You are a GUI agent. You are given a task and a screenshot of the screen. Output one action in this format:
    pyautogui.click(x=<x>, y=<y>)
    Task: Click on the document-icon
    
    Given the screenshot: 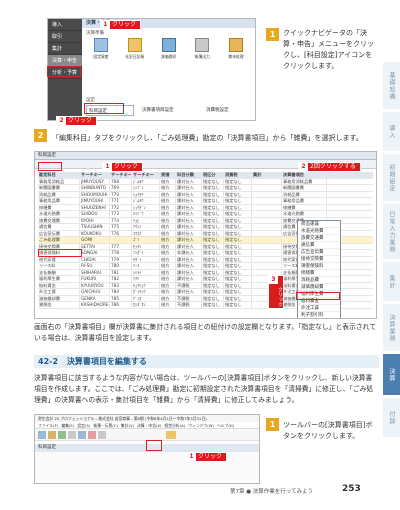 What is the action you would take?
    pyautogui.click(x=101, y=45)
    